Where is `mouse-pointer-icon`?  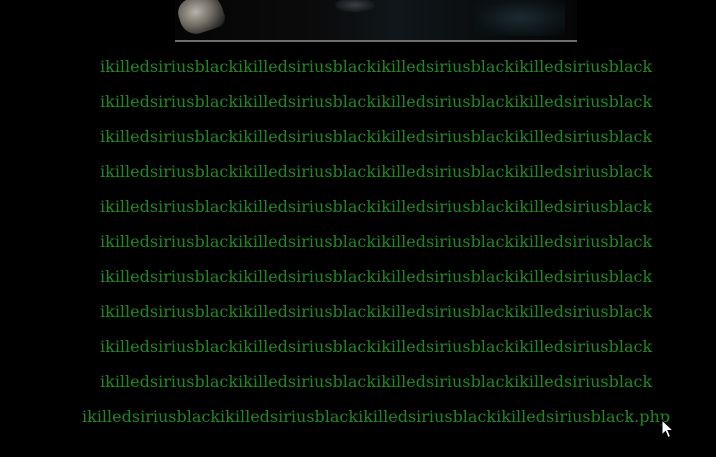 mouse-pointer-icon is located at coordinates (668, 429).